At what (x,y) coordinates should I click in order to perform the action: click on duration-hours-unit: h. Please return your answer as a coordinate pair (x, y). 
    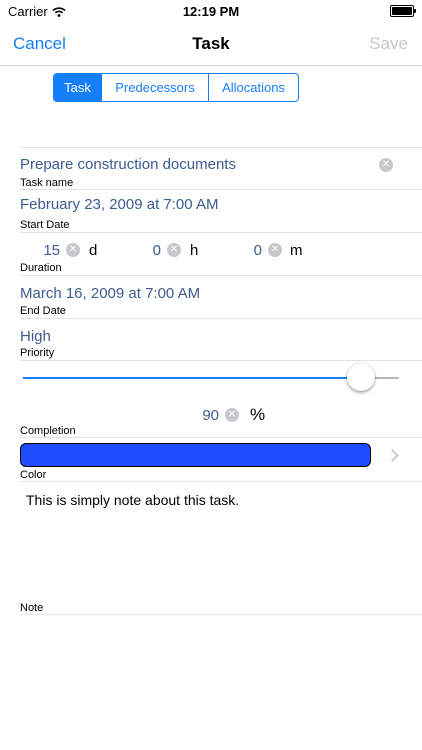
    Looking at the image, I should click on (194, 250).